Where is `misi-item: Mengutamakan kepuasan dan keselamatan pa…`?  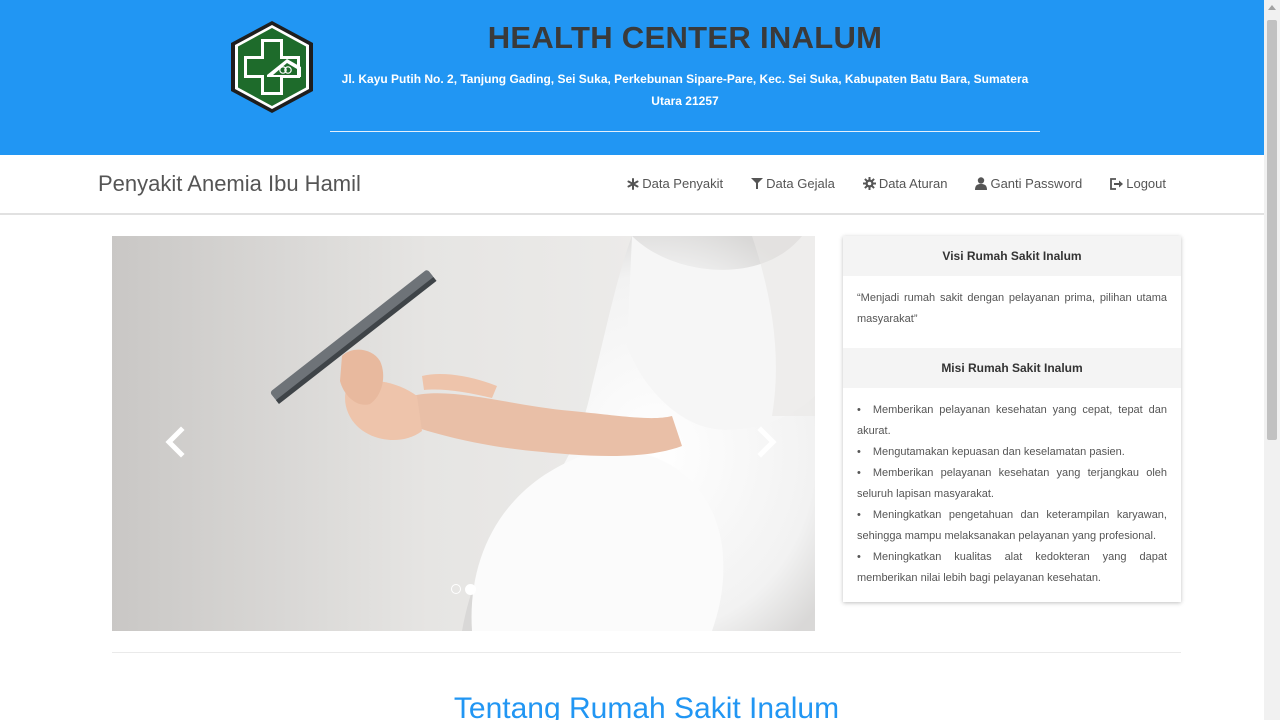
misi-item: Mengutamakan kepuasan dan keselamatan pa… is located at coordinates (1012, 452).